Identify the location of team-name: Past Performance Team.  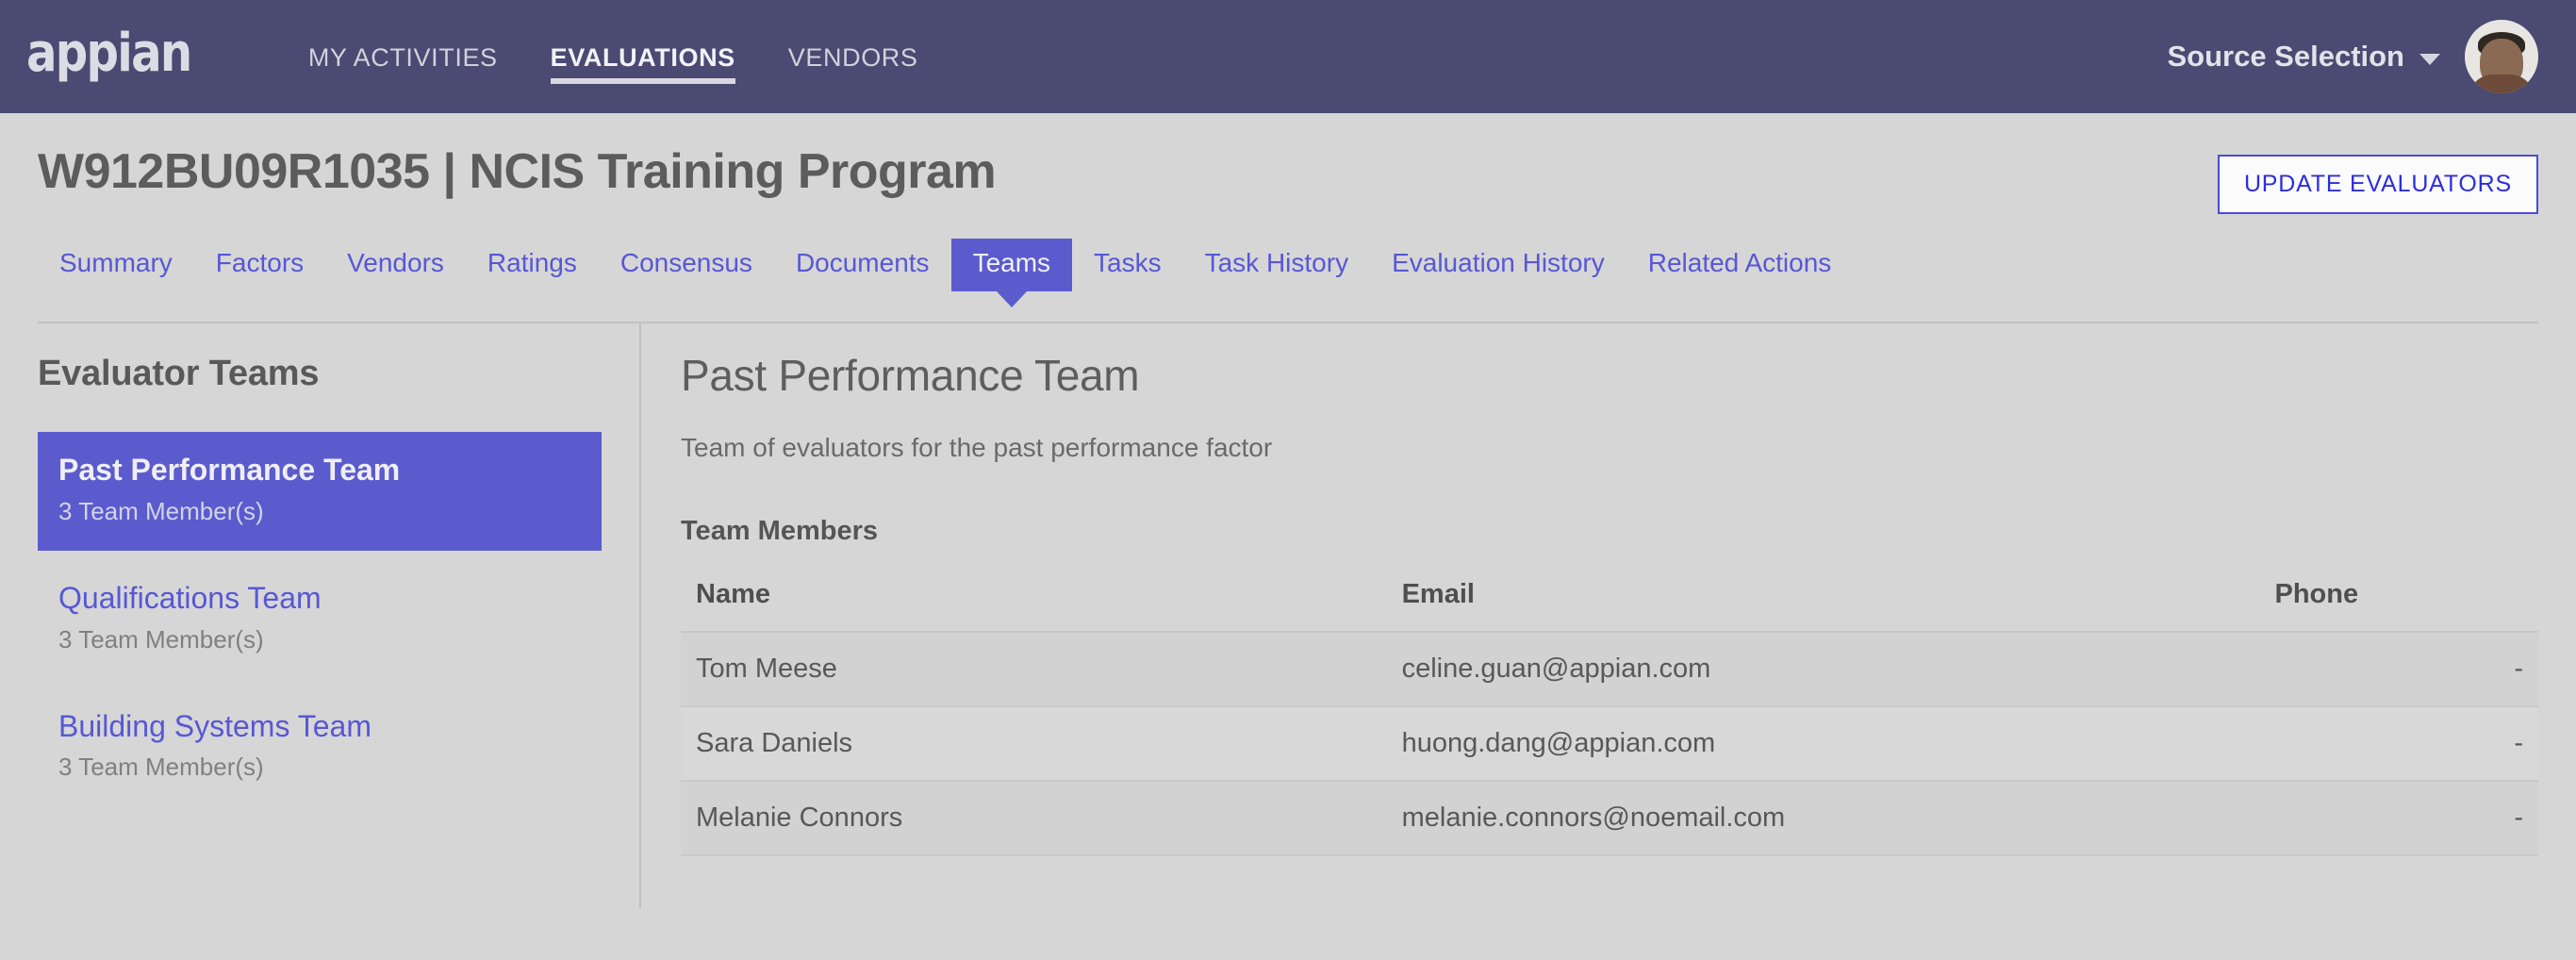
(229, 470).